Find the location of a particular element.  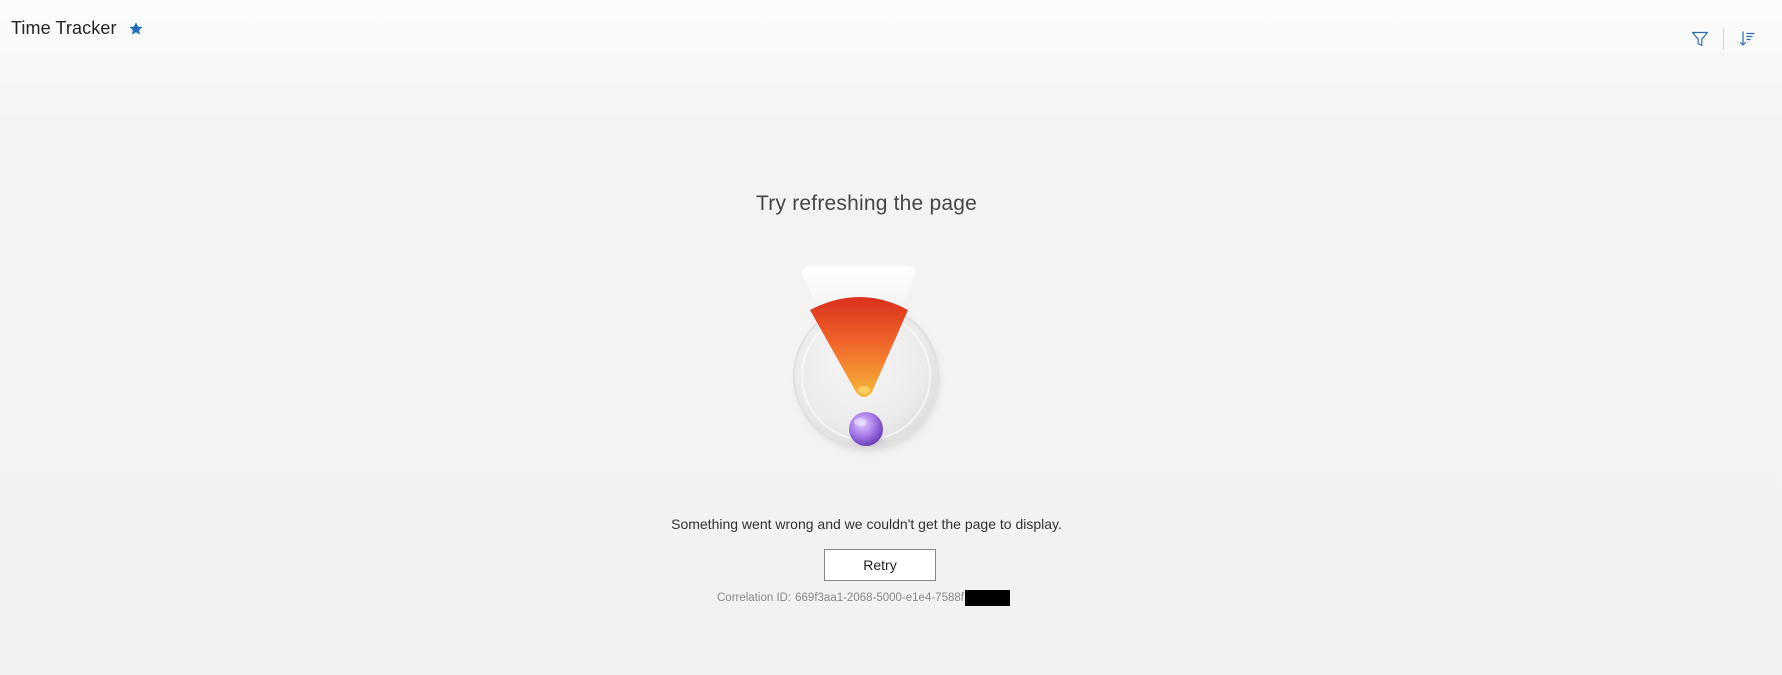

page-header: Time Tracker is located at coordinates (891, 30).